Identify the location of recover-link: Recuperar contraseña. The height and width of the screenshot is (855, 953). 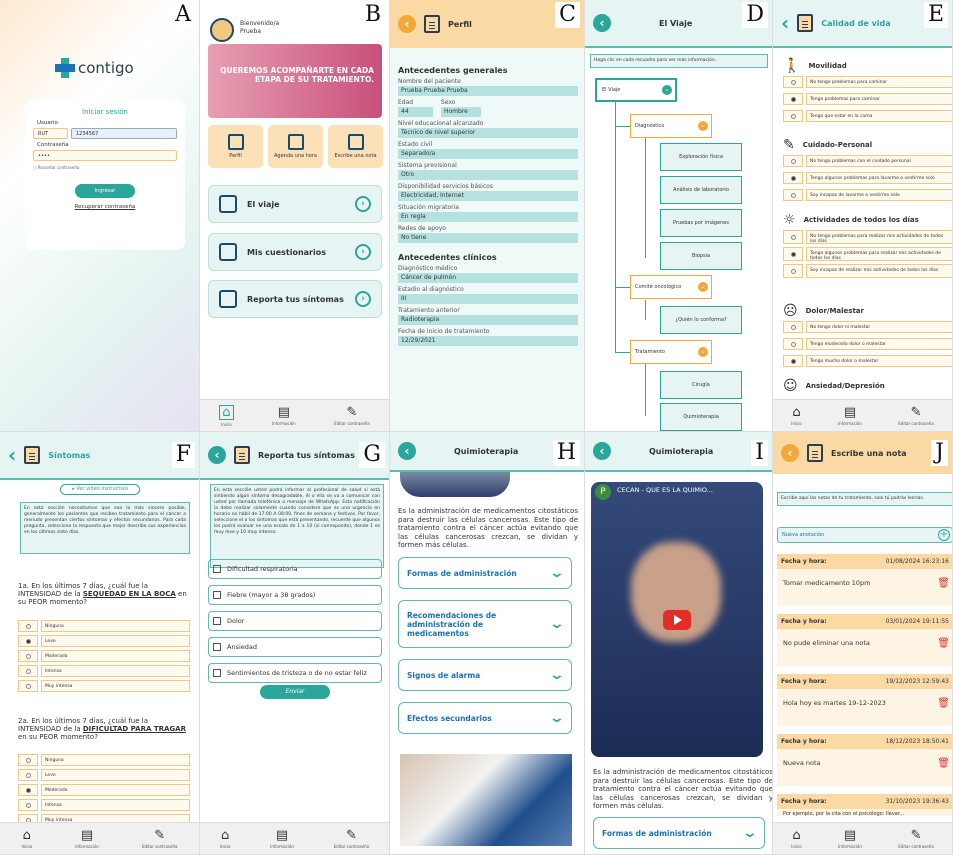
(105, 207).